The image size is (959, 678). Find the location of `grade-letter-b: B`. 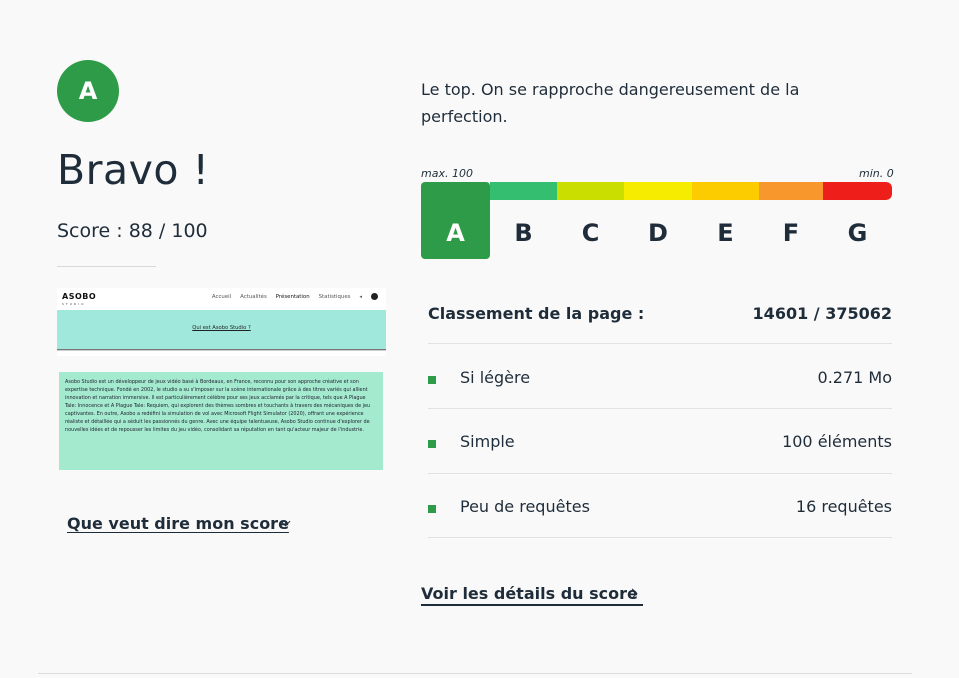

grade-letter-b: B is located at coordinates (523, 233).